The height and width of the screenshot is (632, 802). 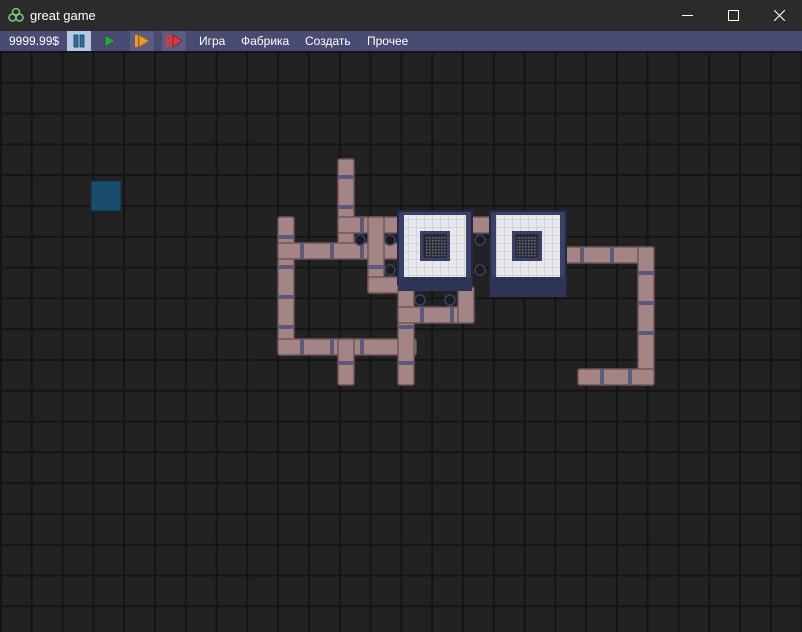 I want to click on menu-create: Создать, so click(x=328, y=41).